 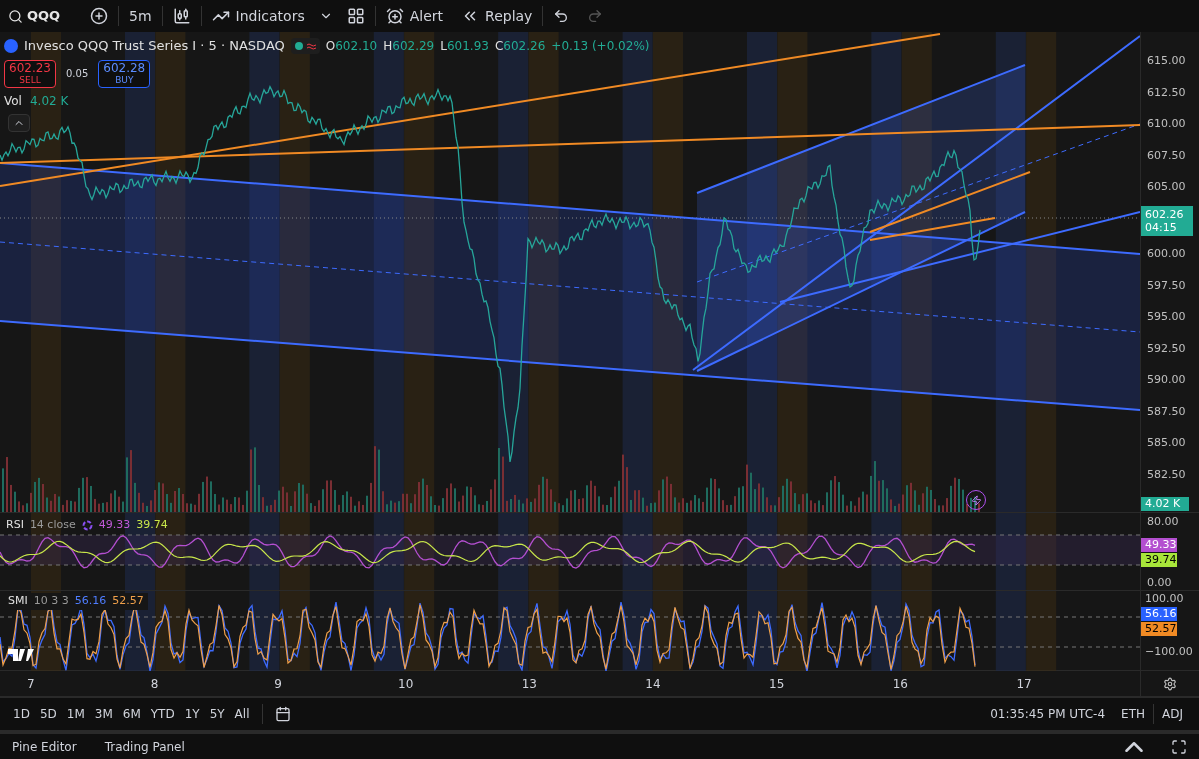 I want to click on time-axis-label: 7, so click(x=31, y=684).